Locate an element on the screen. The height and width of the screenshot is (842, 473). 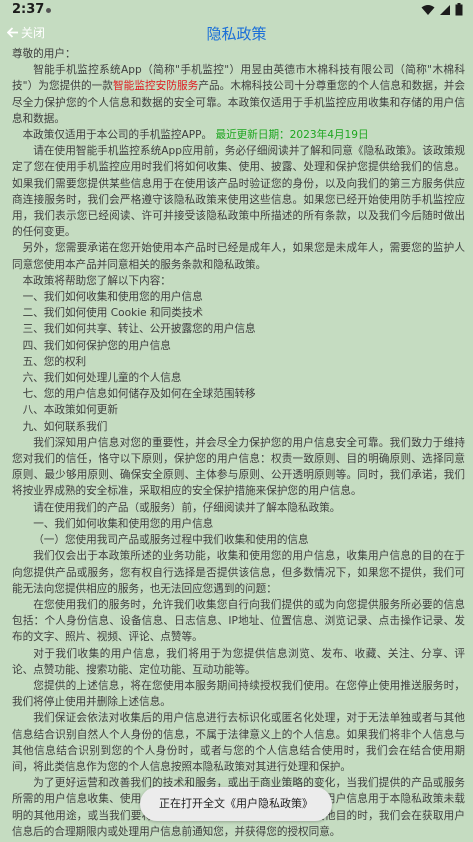
toc-item: 七、您的用户信息如何储存及如何在全球范围转移 is located at coordinates (139, 394).